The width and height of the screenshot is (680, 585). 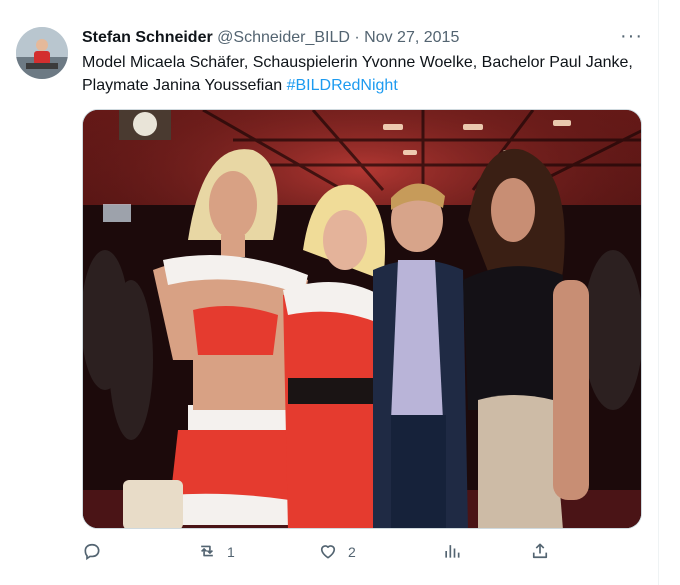 I want to click on like-count: 2, so click(x=352, y=552).